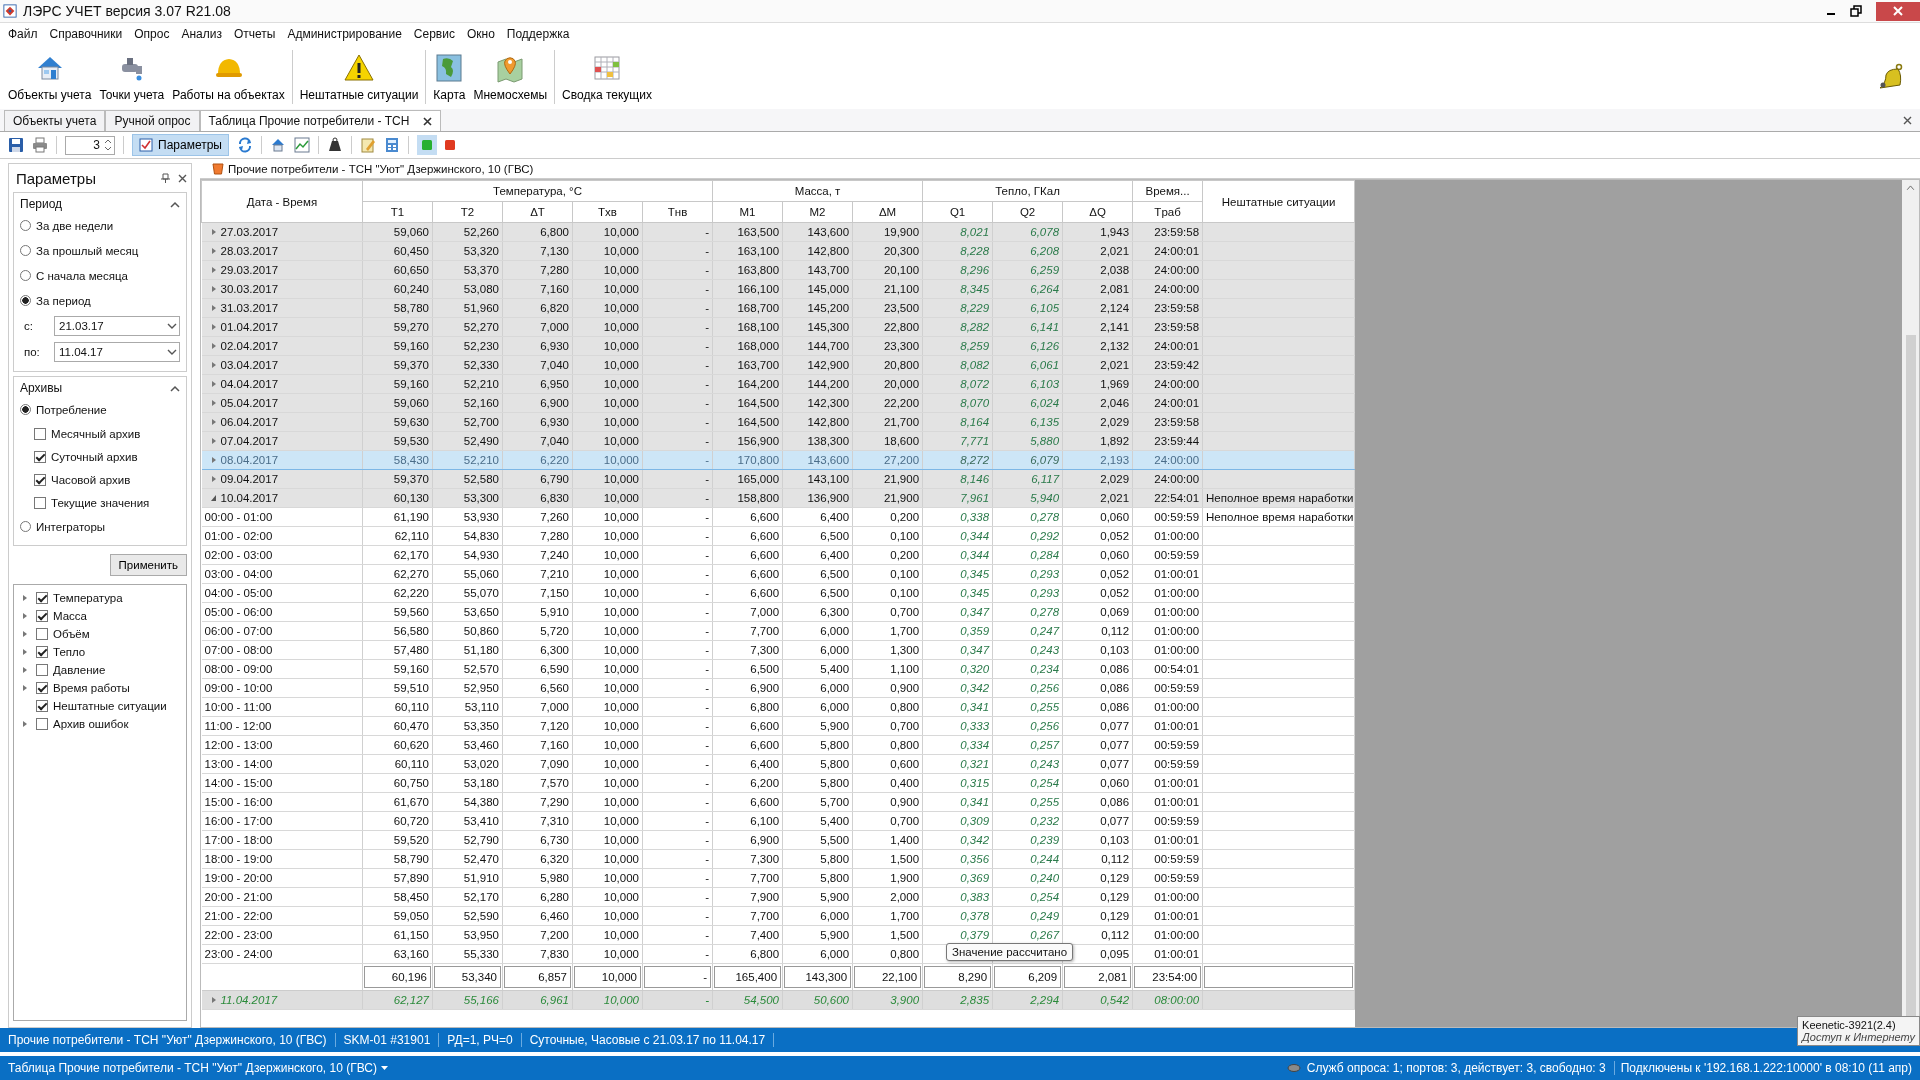  Describe the element at coordinates (282, 365) in the screenshot. I see `table-cell: 03.04.2017` at that location.